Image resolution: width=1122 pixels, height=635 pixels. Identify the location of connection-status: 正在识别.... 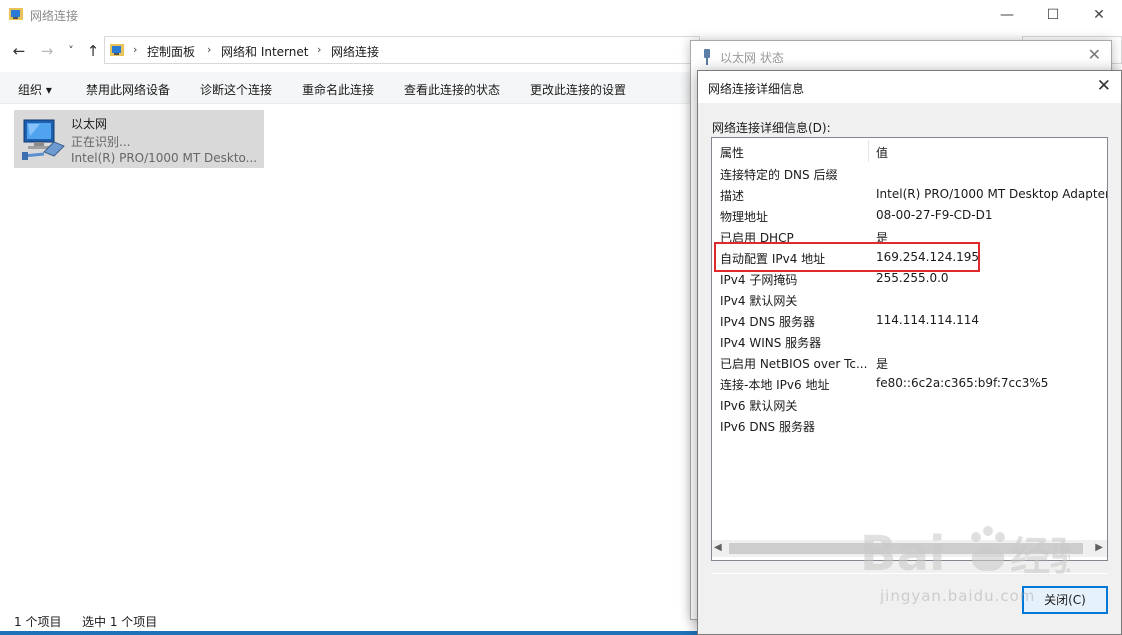
(101, 142).